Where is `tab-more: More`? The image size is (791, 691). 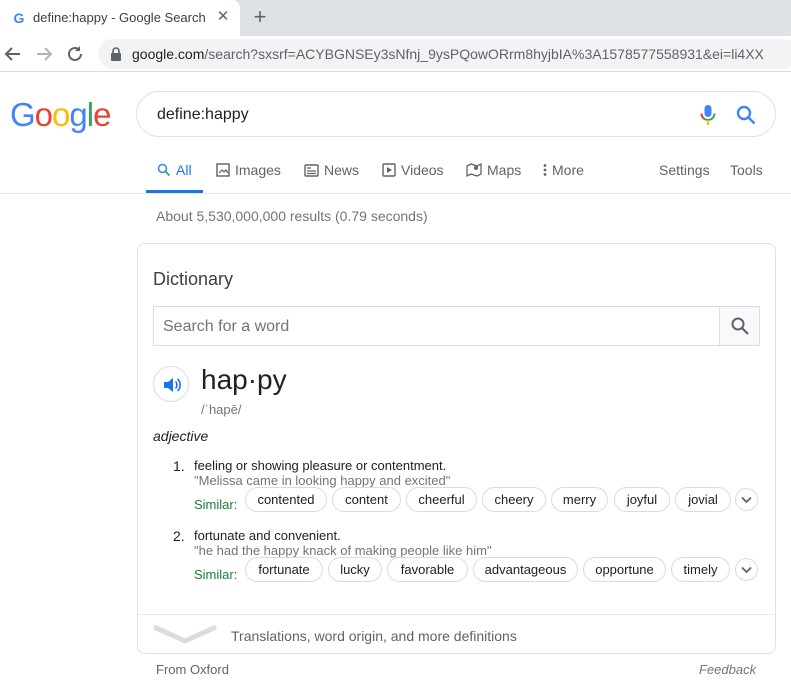 tab-more: More is located at coordinates (563, 170).